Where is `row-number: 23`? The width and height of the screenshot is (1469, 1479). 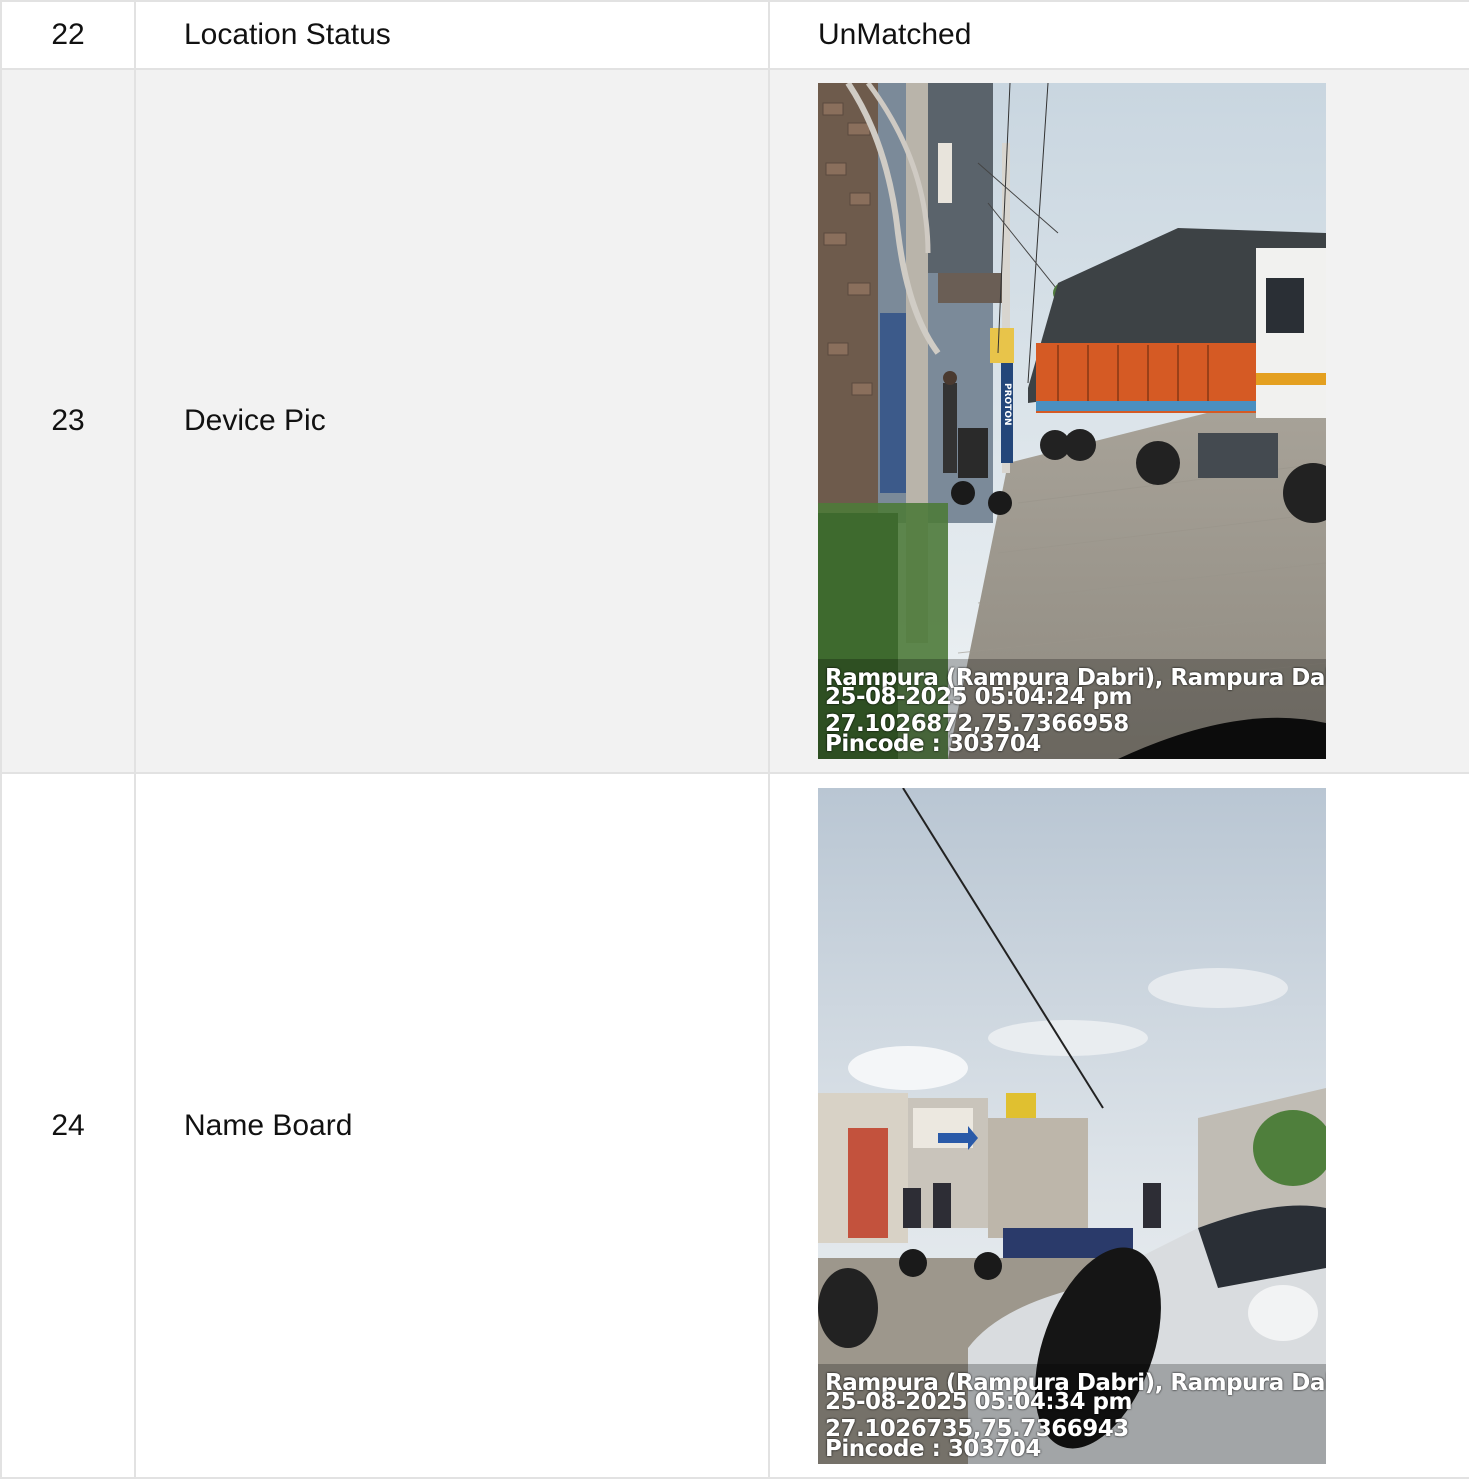 row-number: 23 is located at coordinates (68, 421).